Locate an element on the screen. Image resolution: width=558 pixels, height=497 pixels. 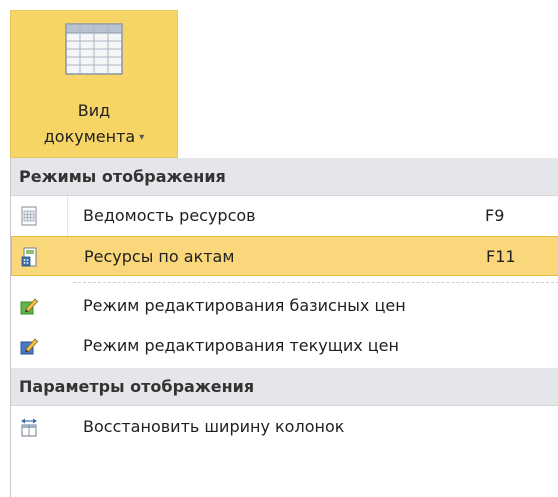
menu-item-label: Восстановить ширину колонок is located at coordinates (214, 426).